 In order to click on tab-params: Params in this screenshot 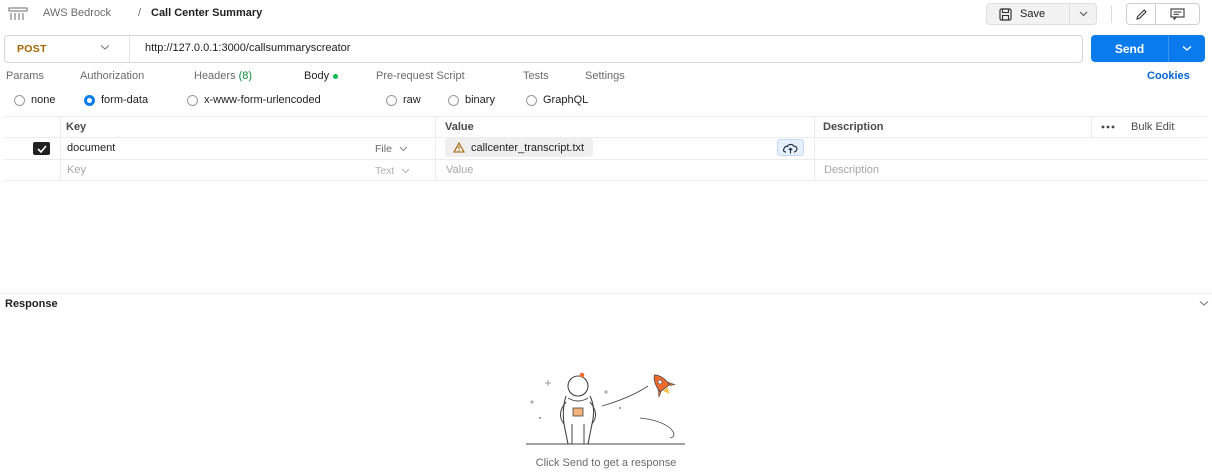, I will do `click(25, 76)`.